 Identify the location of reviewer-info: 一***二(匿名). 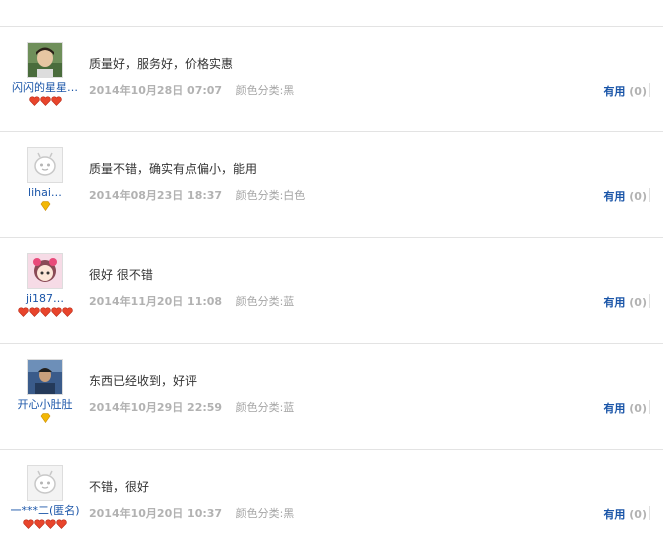
(45, 498).